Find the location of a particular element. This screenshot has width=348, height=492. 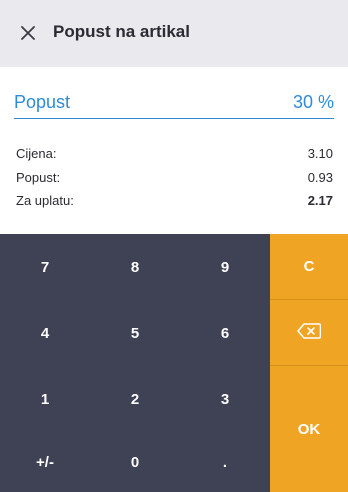

discount-label: Popust is located at coordinates (42, 102).